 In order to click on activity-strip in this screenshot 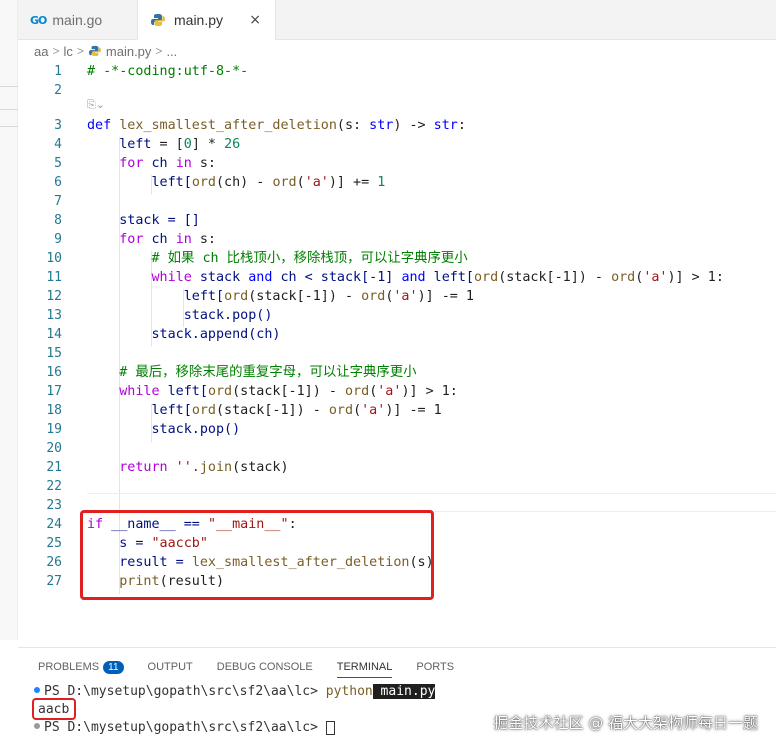, I will do `click(9, 320)`.